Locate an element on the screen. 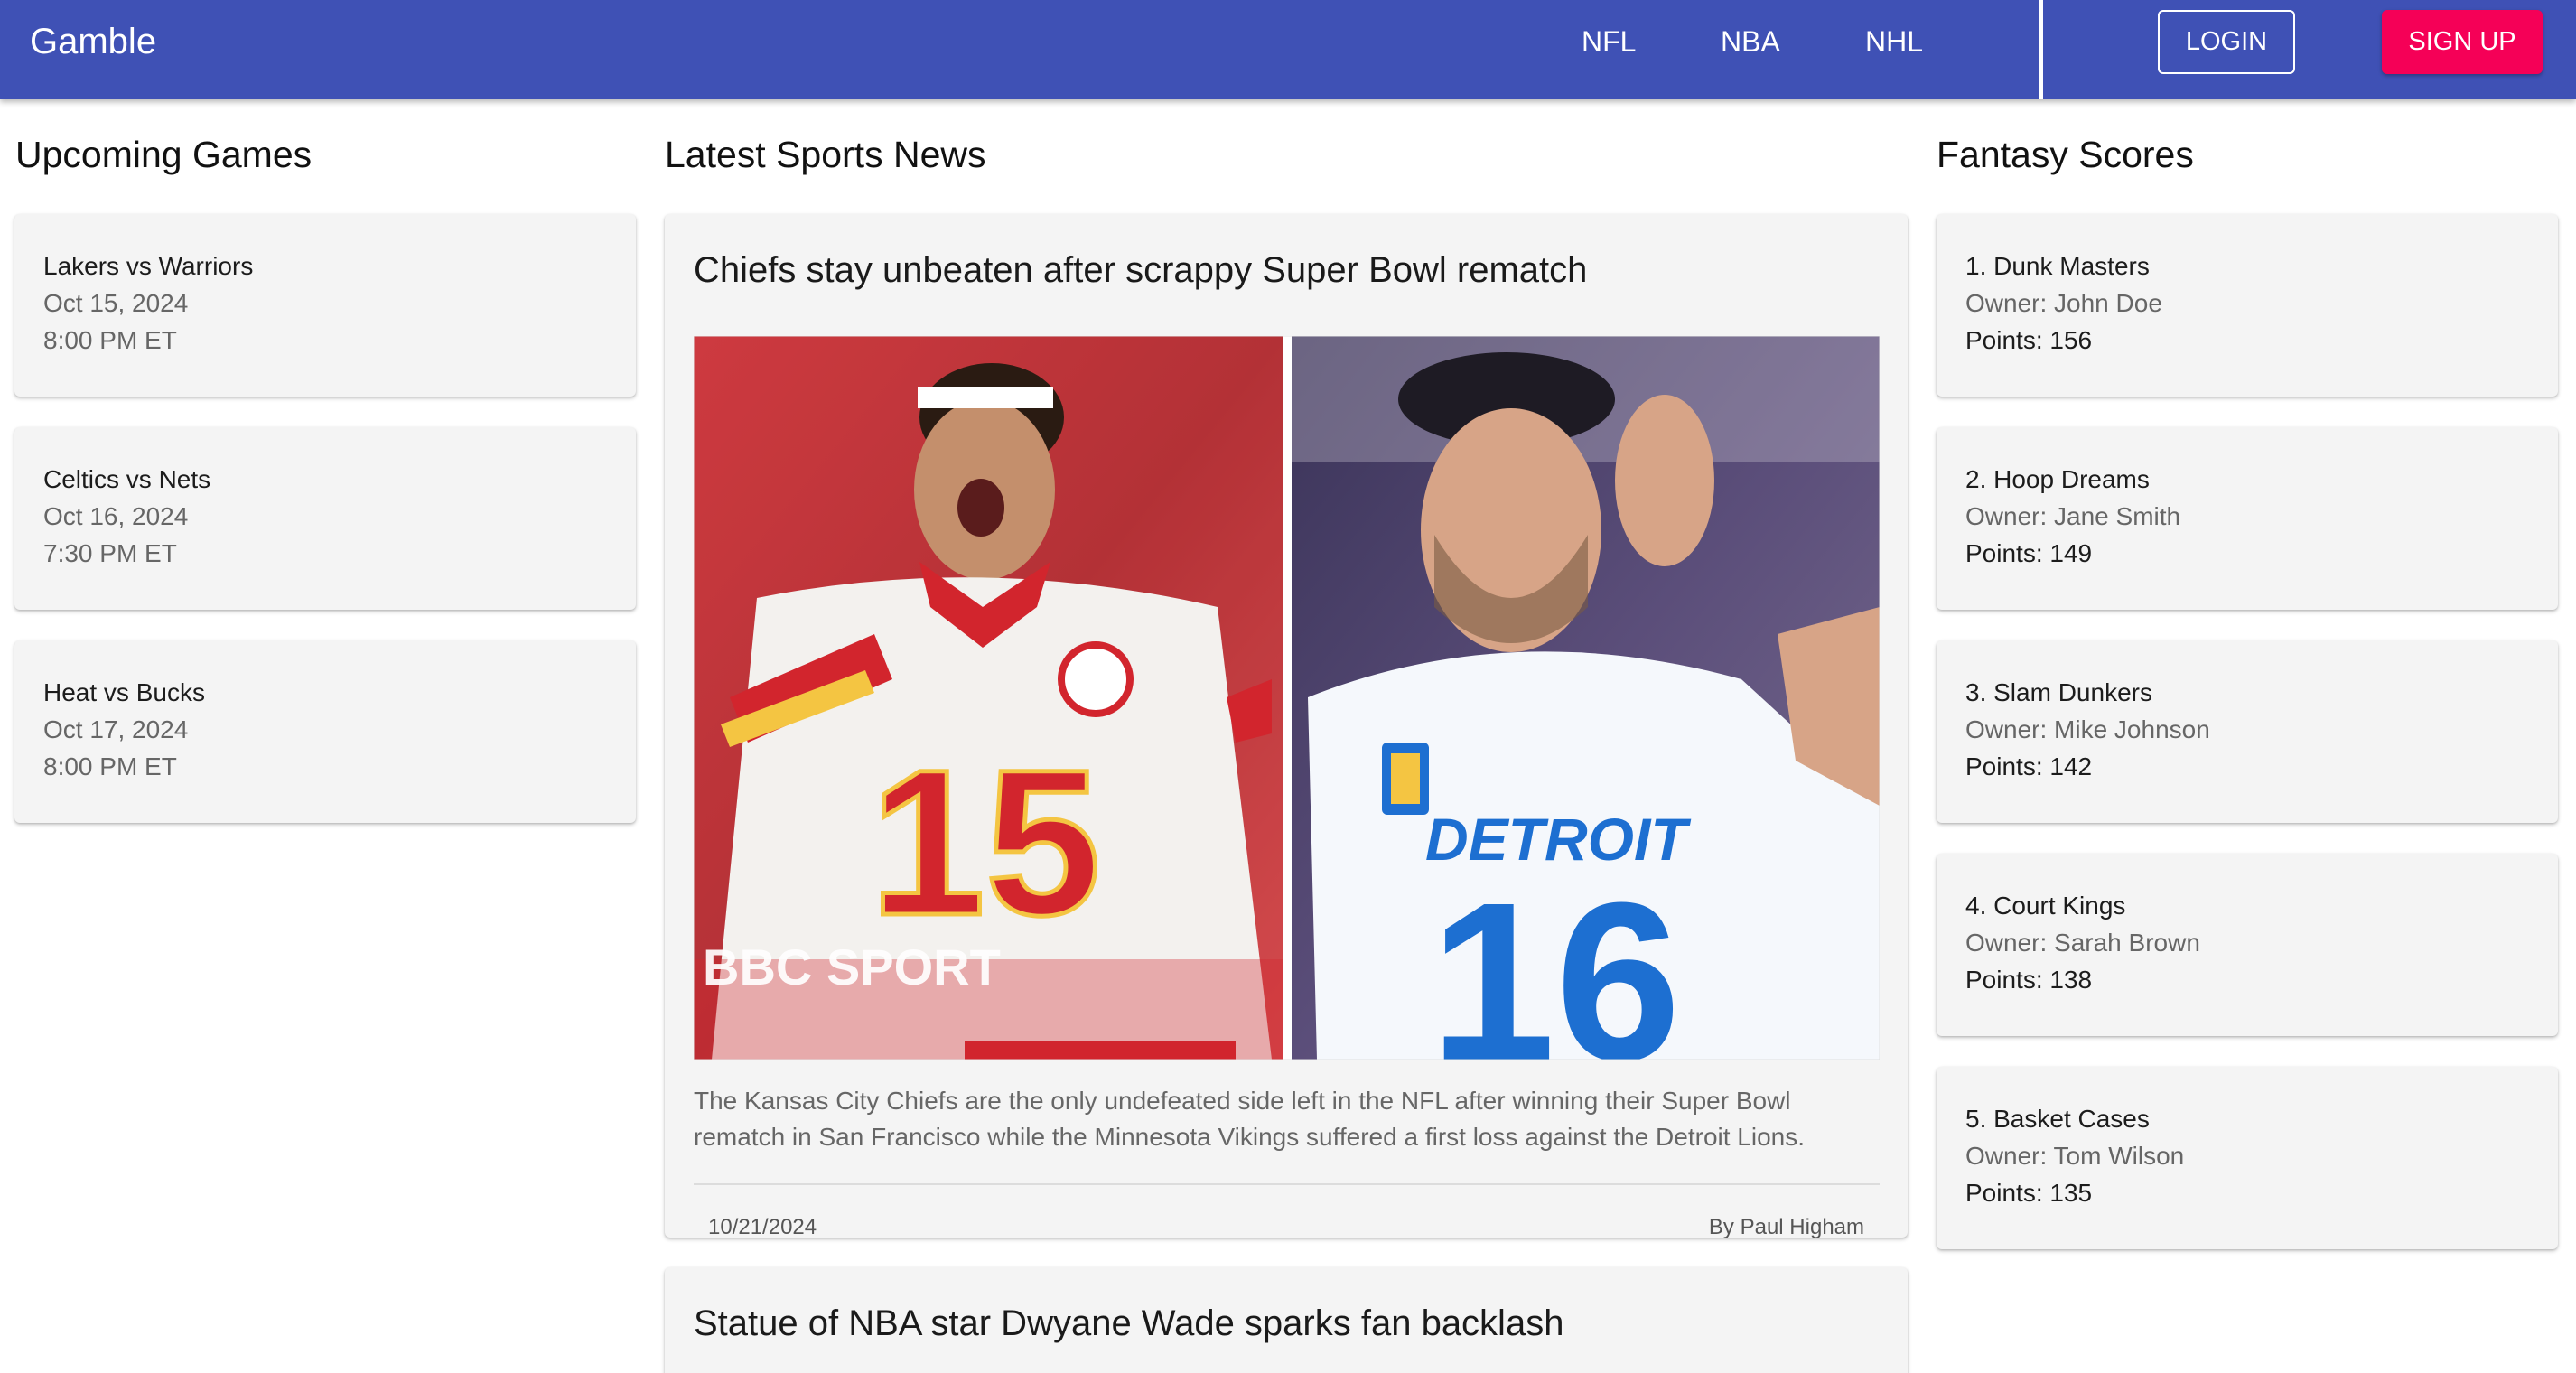 This screenshot has width=2576, height=1373. game-card: Heat vs Bucks Oct 17, 2024 8:00 PM ET is located at coordinates (325, 731).